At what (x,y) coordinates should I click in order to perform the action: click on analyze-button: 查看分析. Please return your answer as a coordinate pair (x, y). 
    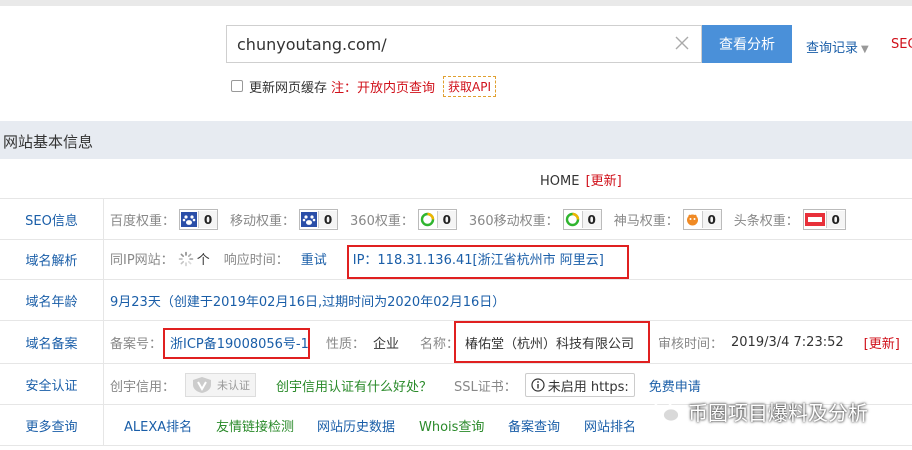
    Looking at the image, I should click on (747, 44).